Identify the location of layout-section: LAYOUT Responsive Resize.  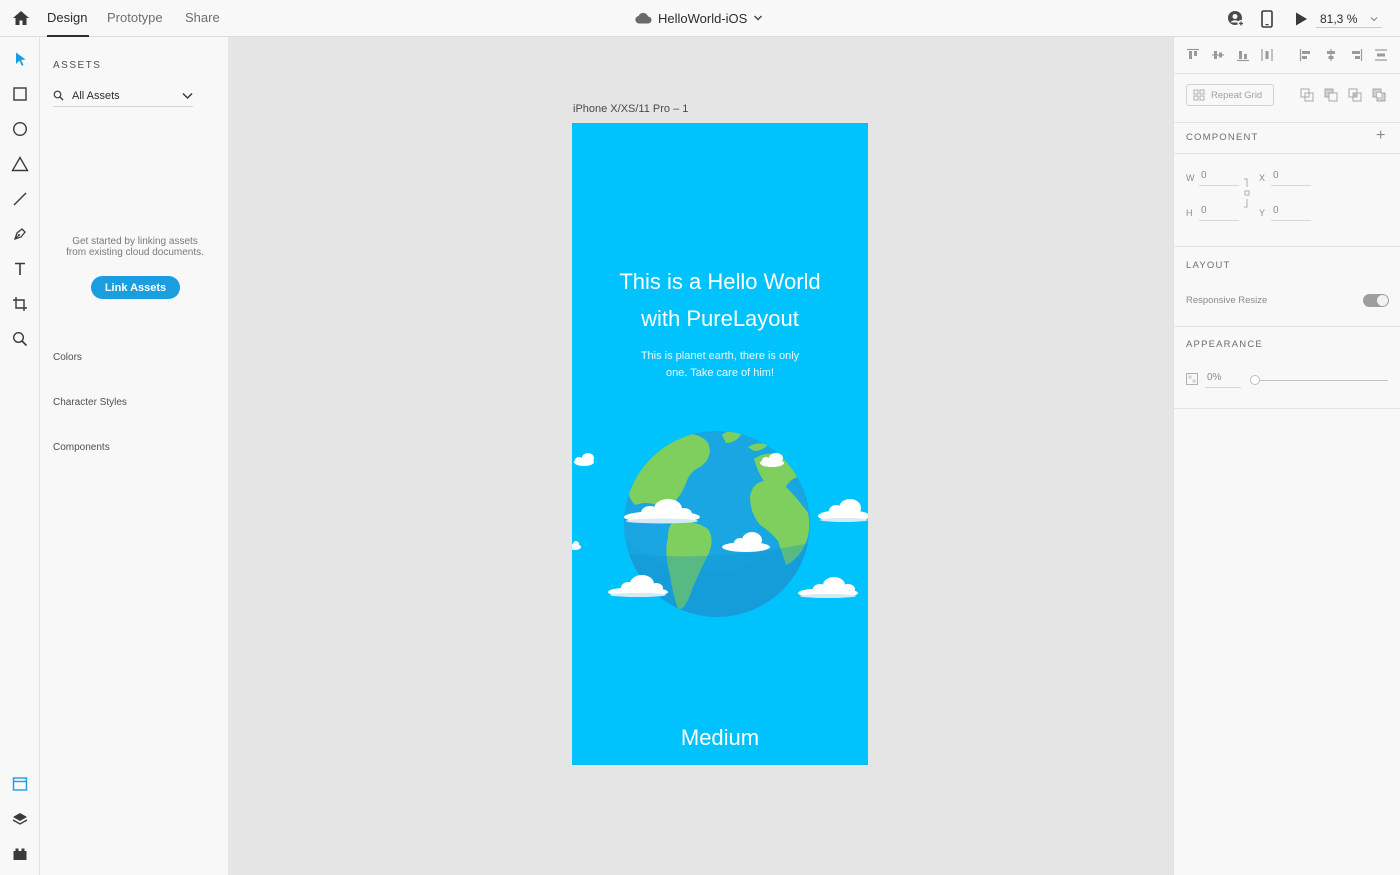
(1287, 287).